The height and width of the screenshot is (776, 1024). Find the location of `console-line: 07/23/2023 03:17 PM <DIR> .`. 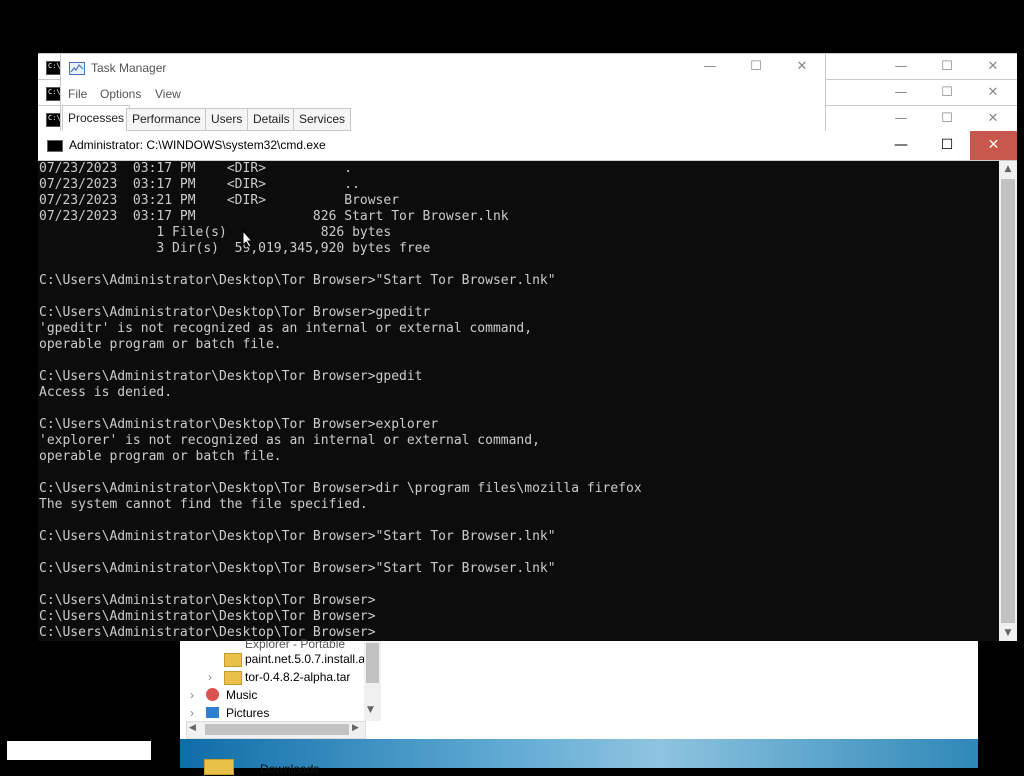

console-line: 07/23/2023 03:17 PM <DIR> . is located at coordinates (196, 168).